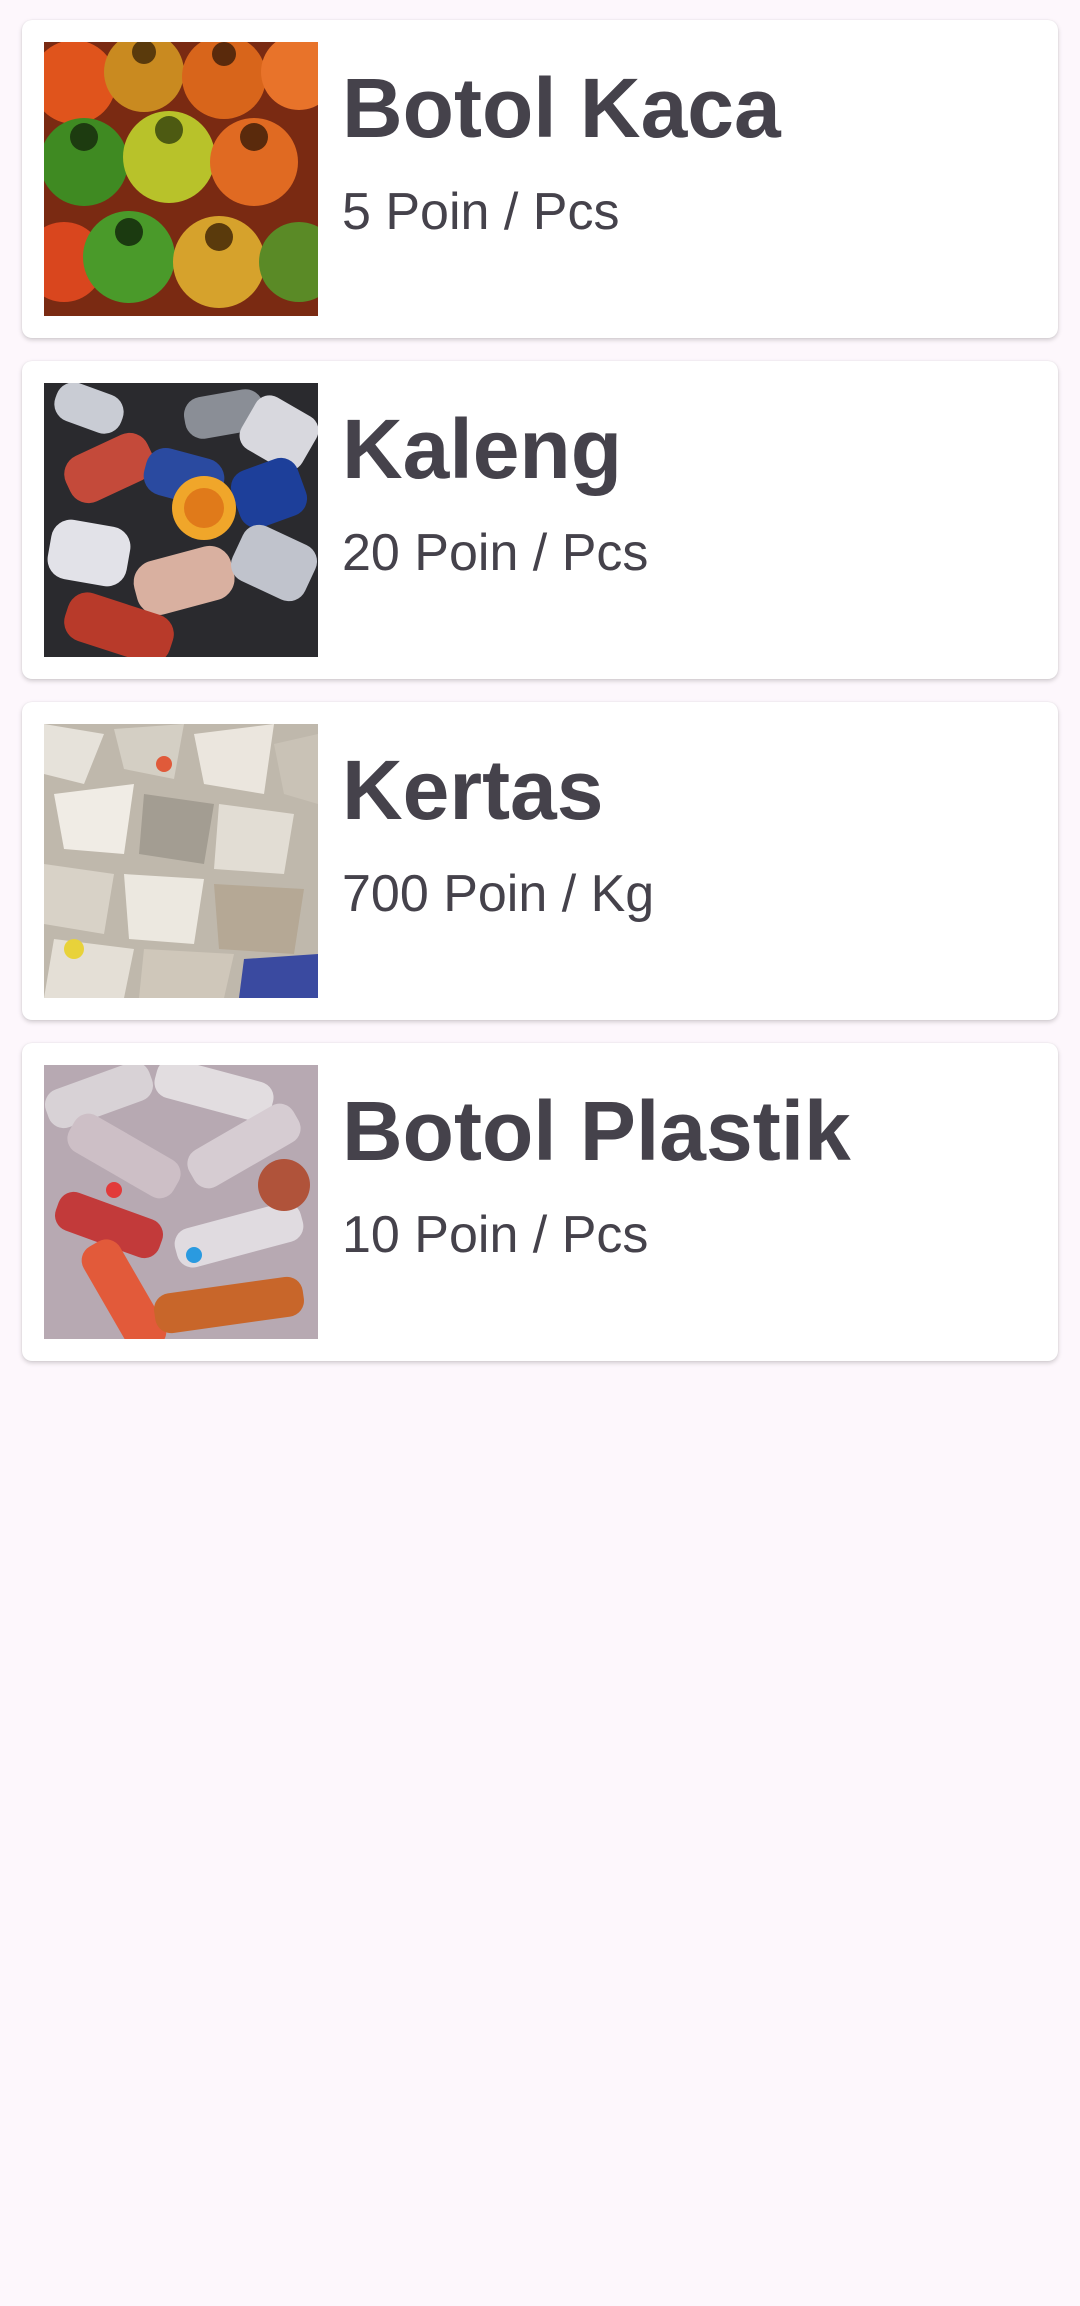  What do you see at coordinates (540, 861) in the screenshot?
I see `list-item-kertas: Kertas 700 Poin / Kg` at bounding box center [540, 861].